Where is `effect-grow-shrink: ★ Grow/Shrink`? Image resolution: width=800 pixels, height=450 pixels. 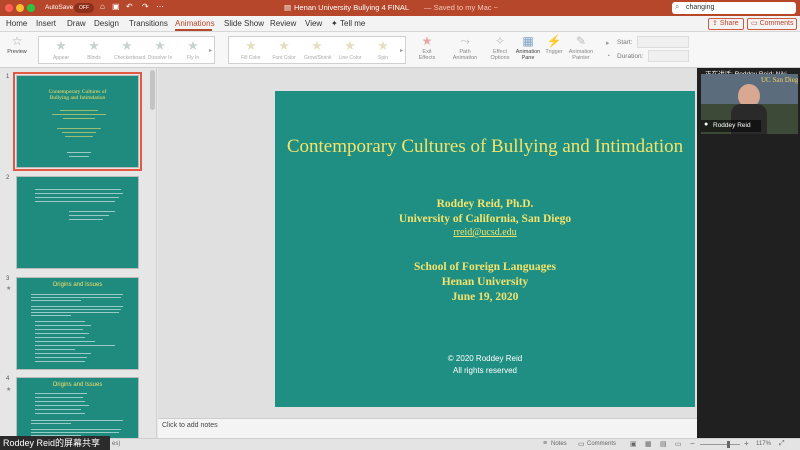
effect-grow-shrink: ★ Grow/Shrink is located at coordinates (318, 51).